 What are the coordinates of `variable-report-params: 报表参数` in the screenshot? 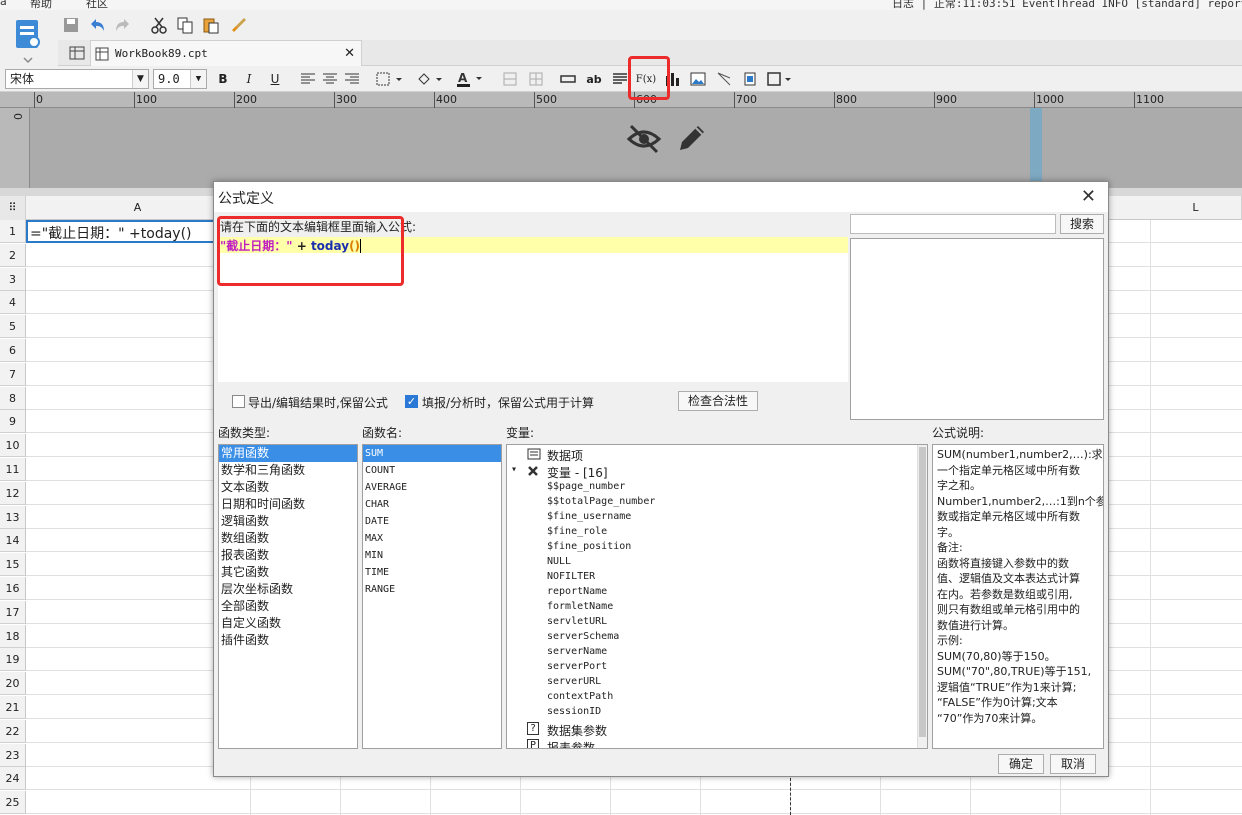 It's located at (571, 743).